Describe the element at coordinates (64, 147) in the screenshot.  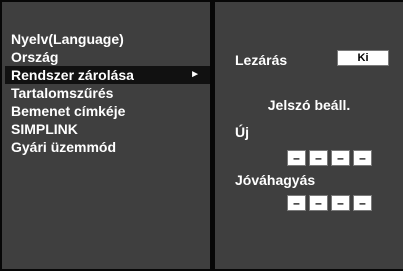
I see `menu-item-label: Gyári üzemmód` at that location.